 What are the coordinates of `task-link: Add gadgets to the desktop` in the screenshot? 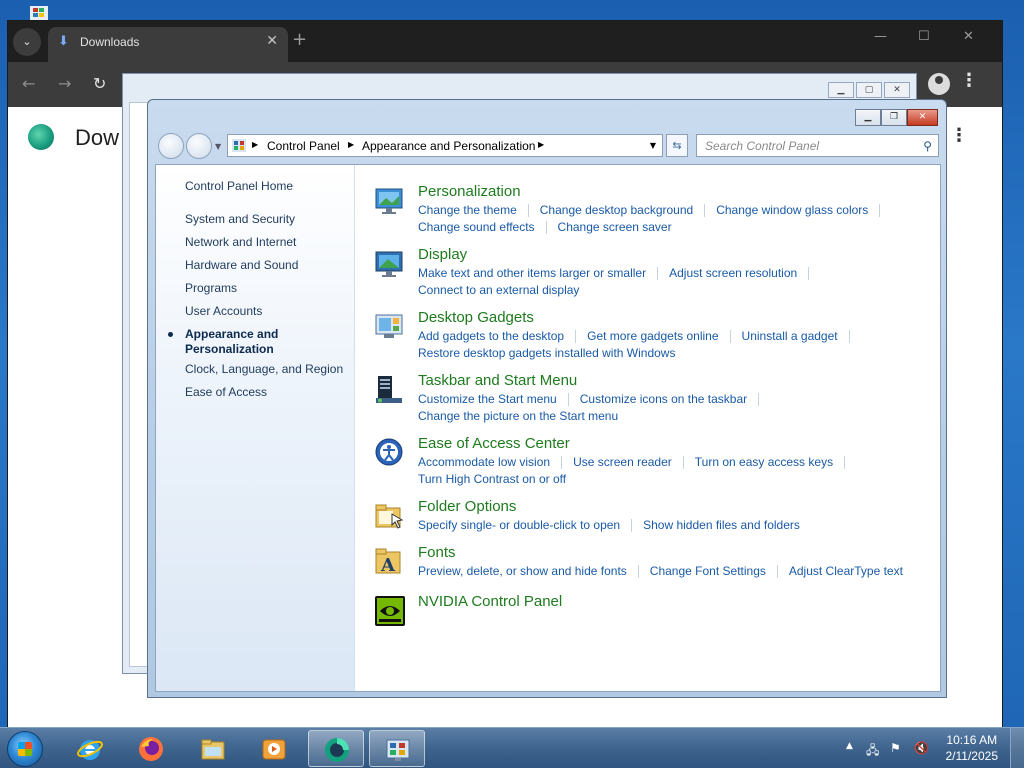 It's located at (491, 336).